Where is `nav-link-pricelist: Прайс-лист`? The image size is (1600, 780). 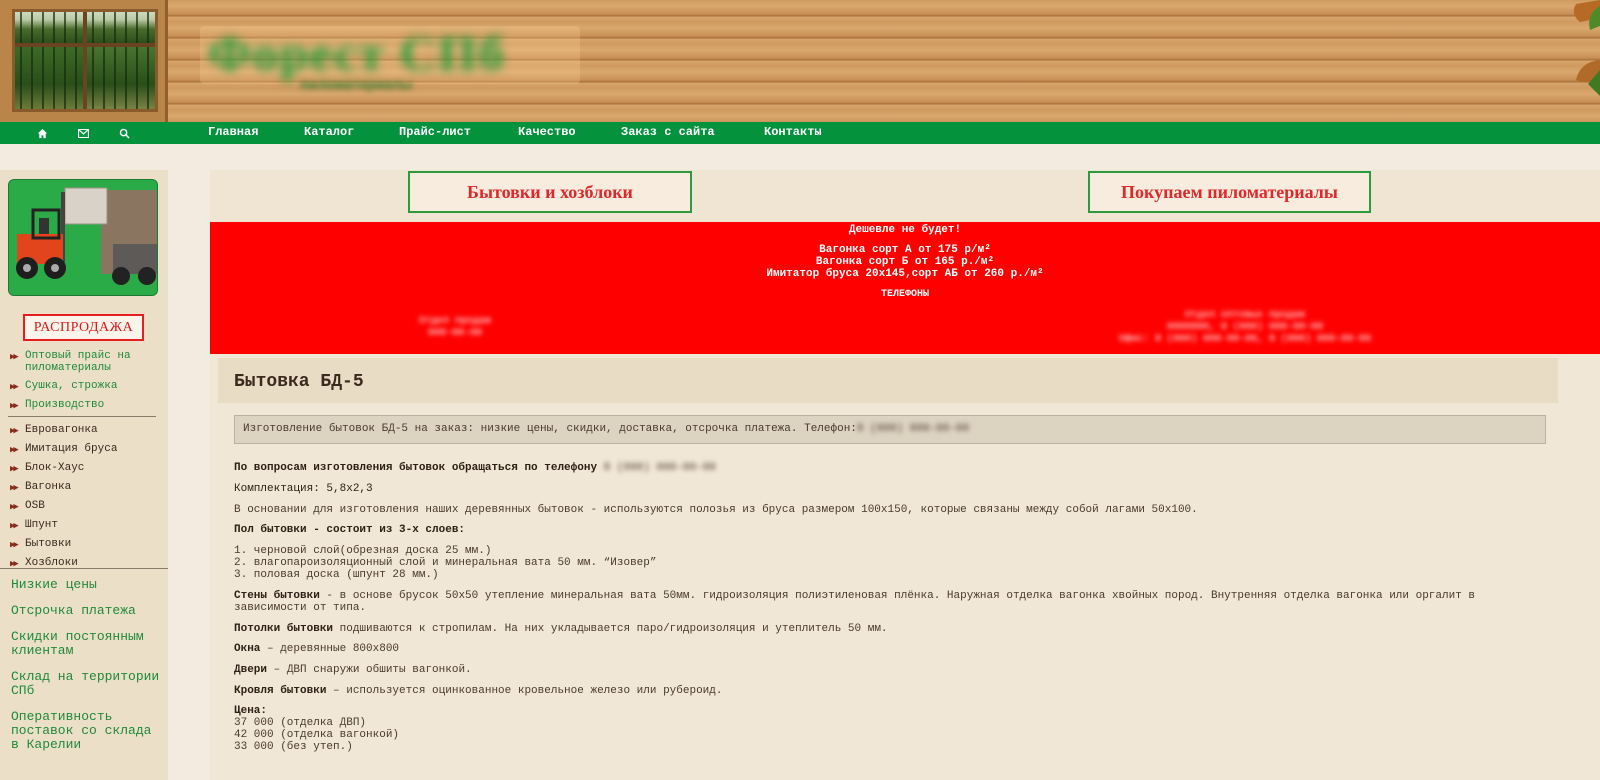
nav-link-pricelist: Прайс-лист is located at coordinates (435, 132).